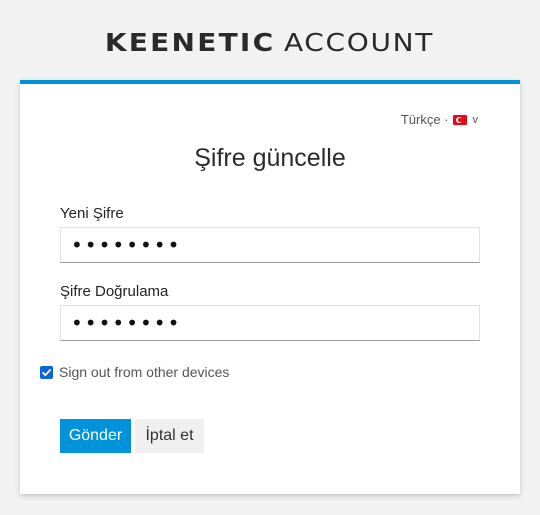  Describe the element at coordinates (270, 323) in the screenshot. I see `confirm-password-field` at that location.